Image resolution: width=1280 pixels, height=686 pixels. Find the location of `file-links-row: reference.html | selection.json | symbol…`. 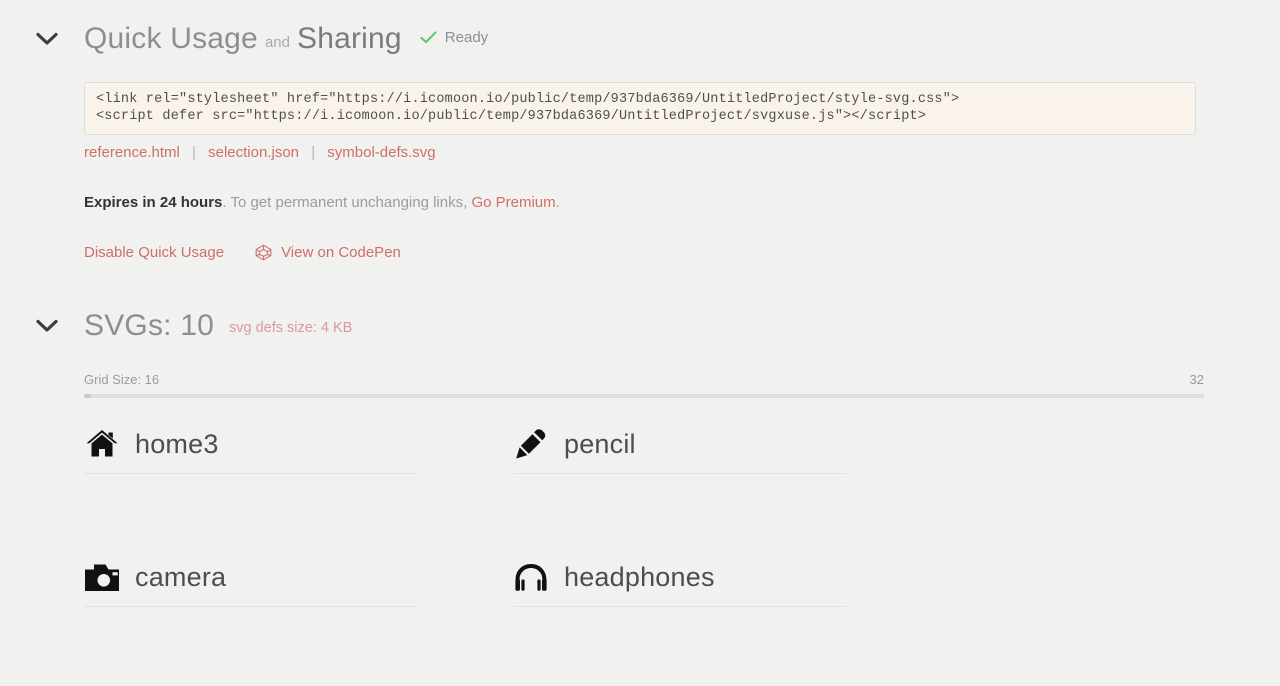

file-links-row: reference.html | selection.json | symbol… is located at coordinates (640, 152).